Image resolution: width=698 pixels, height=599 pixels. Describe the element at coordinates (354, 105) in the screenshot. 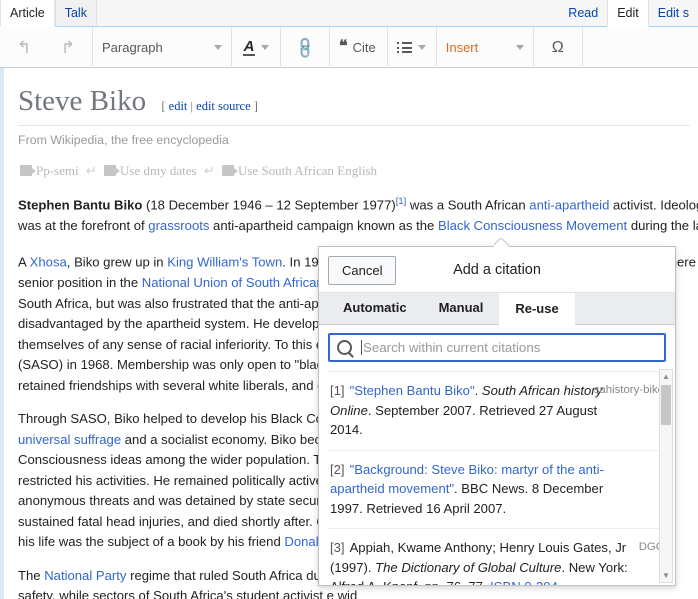

I see `page-title: Steve Biko [ edit | edit source ]` at that location.